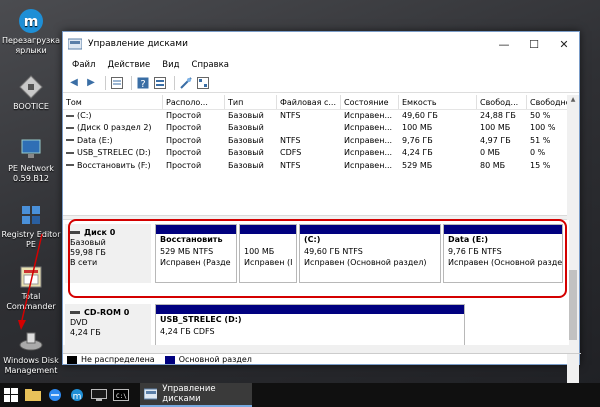 This screenshot has width=600, height=407. What do you see at coordinates (31, 173) in the screenshot?
I see `desktop-icon-label: PE Network 0.59.B12` at bounding box center [31, 173].